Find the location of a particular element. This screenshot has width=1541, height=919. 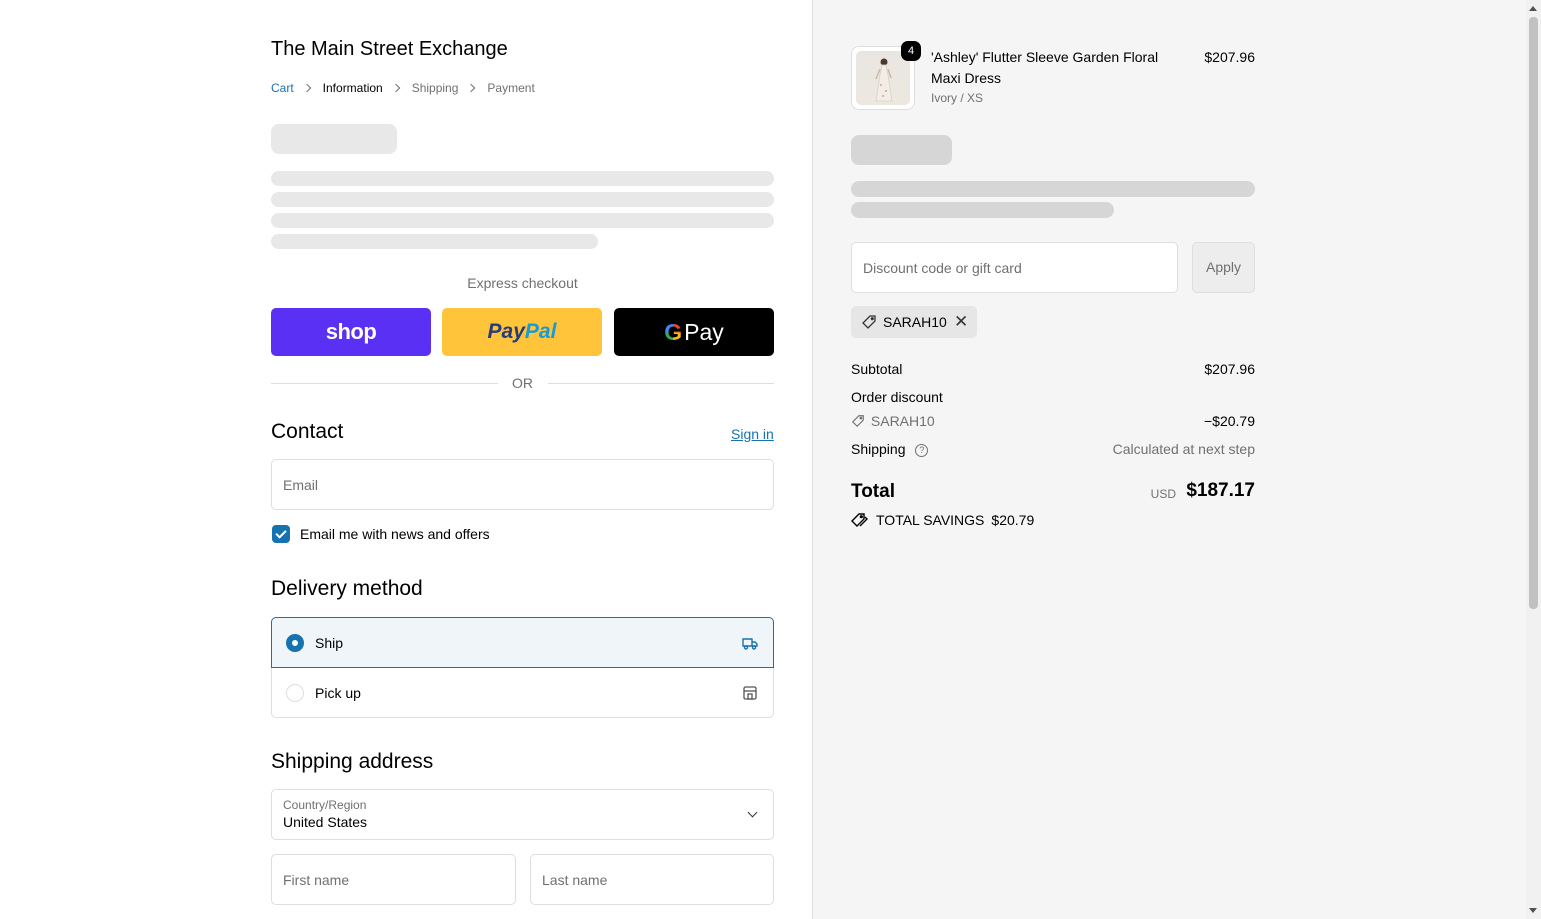

discount-code-input: Discount code or gift card is located at coordinates (1014, 267).